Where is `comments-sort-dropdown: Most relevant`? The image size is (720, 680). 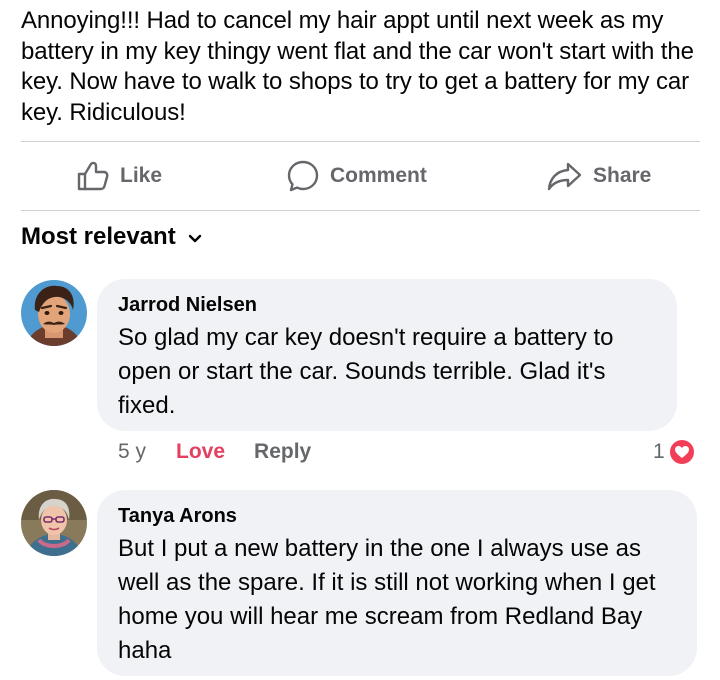 comments-sort-dropdown: Most relevant is located at coordinates (111, 237).